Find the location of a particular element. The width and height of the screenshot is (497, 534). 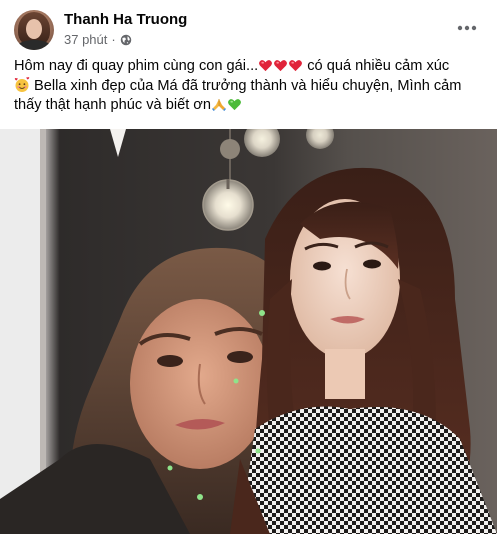

more-horizontal-icon is located at coordinates (467, 28).